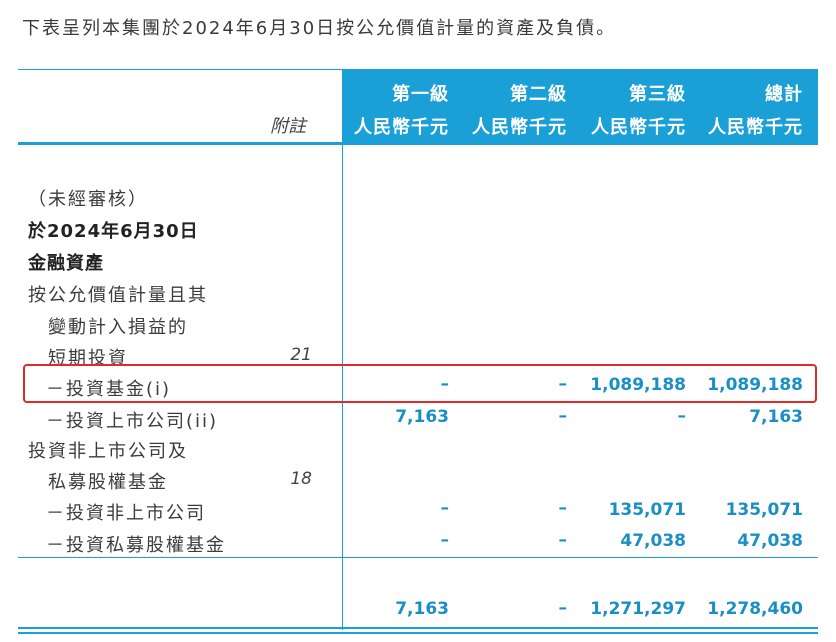  What do you see at coordinates (776, 417) in the screenshot?
I see `row-listed-total: 7,163` at bounding box center [776, 417].